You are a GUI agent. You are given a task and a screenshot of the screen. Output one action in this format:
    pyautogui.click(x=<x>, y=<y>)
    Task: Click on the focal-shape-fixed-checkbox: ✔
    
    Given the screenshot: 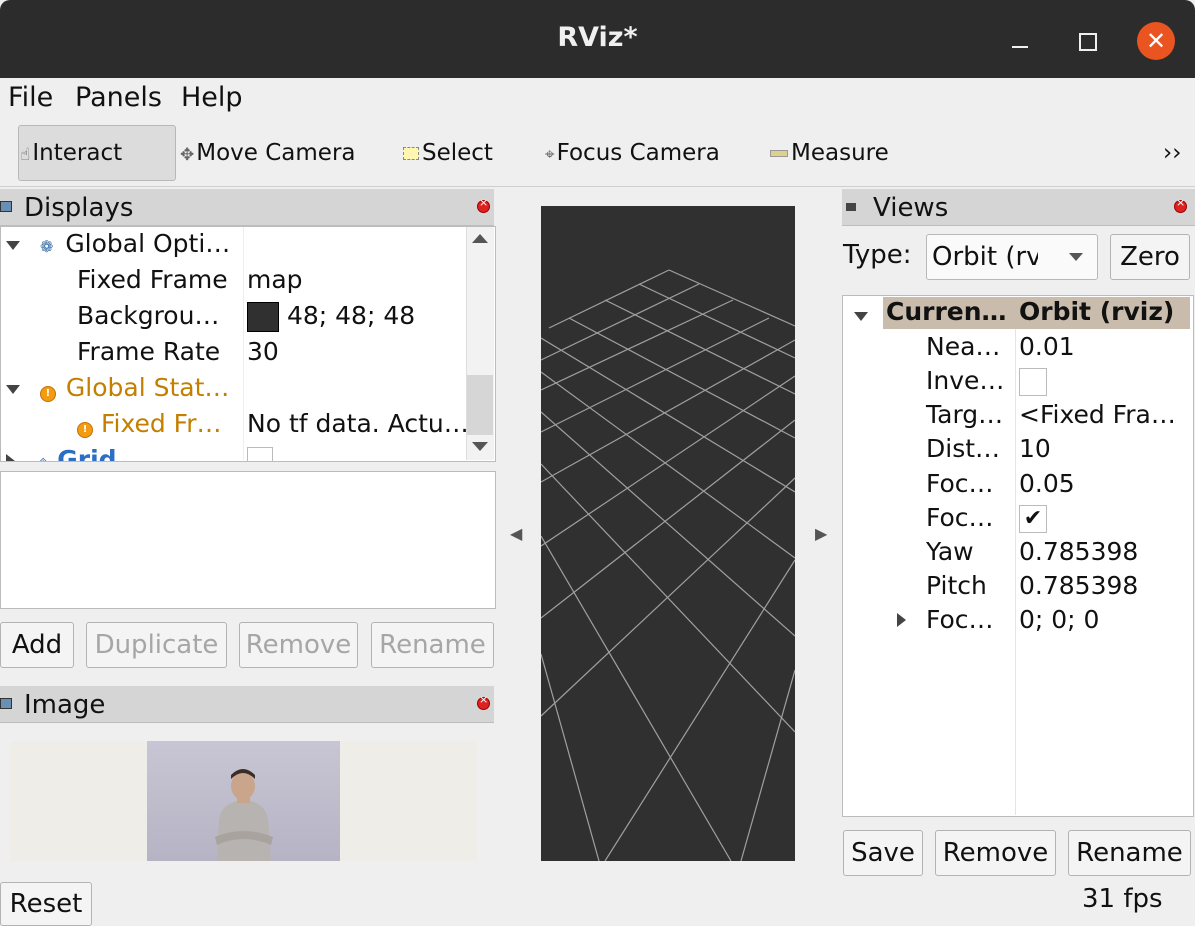 What is the action you would take?
    pyautogui.click(x=1033, y=518)
    